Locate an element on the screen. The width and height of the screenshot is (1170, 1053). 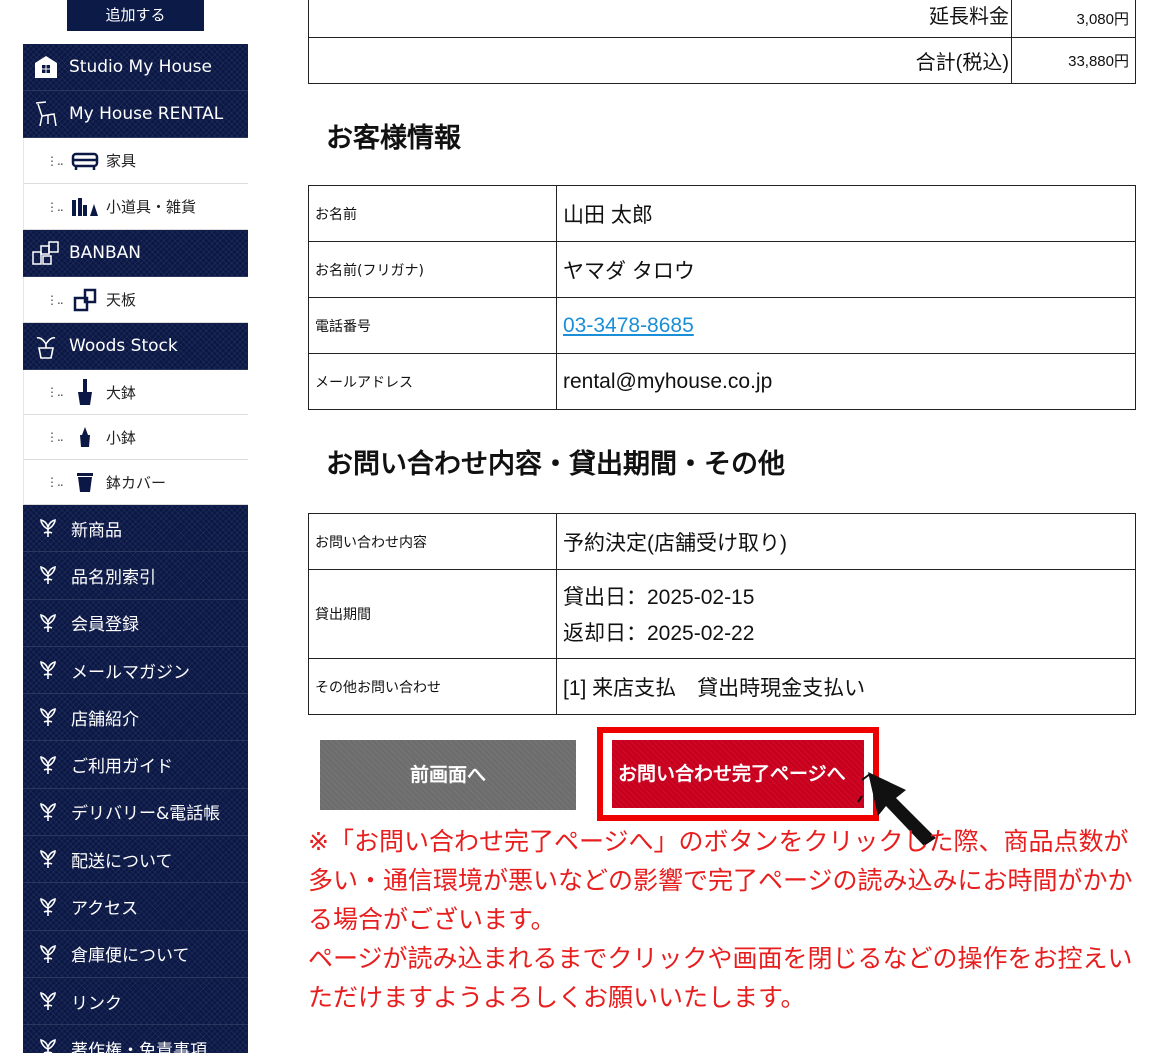
sidebar-menu-label: デリバリー&電話帳 is located at coordinates (146, 814).